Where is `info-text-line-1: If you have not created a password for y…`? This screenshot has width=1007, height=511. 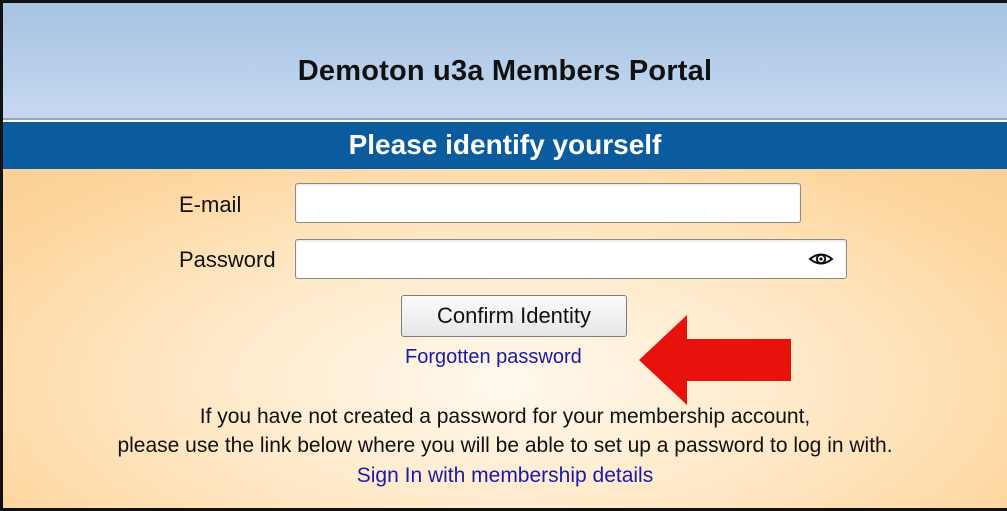
info-text-line-1: If you have not created a password for y… is located at coordinates (505, 416).